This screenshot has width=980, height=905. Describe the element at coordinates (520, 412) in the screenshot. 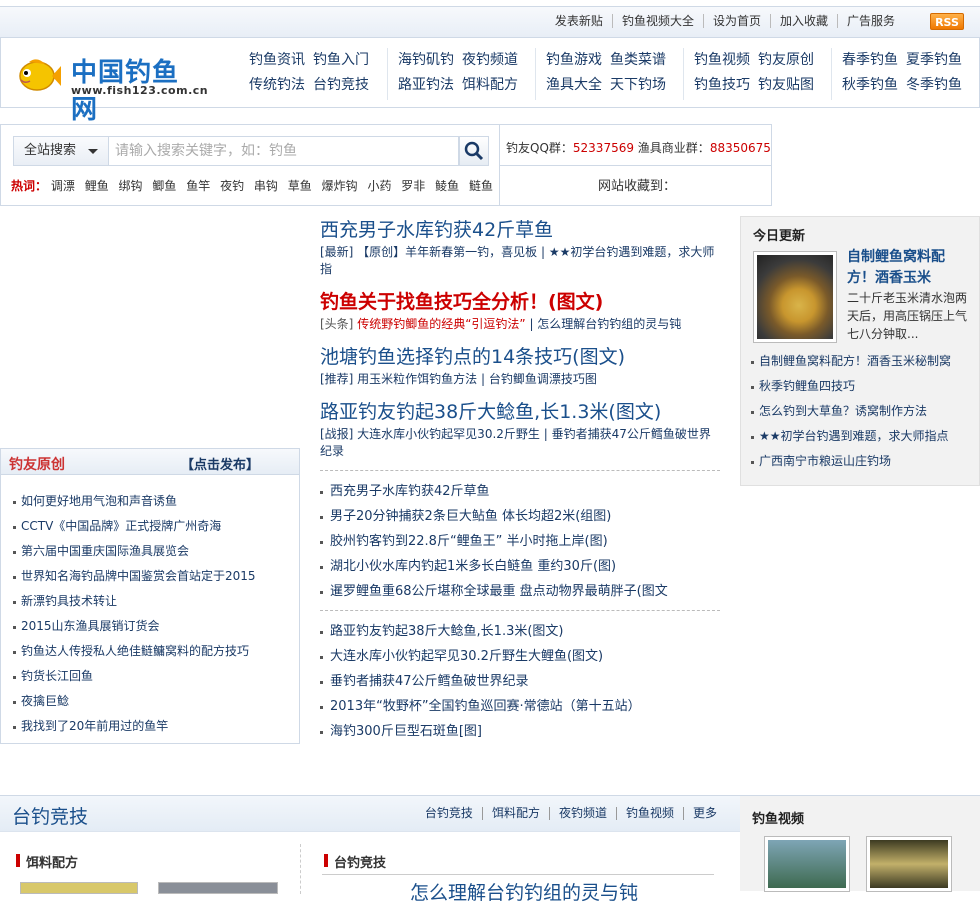

I see `headline-title: 路亚钓友钓起38斤大鲶鱼,长1.3米(图文)` at that location.